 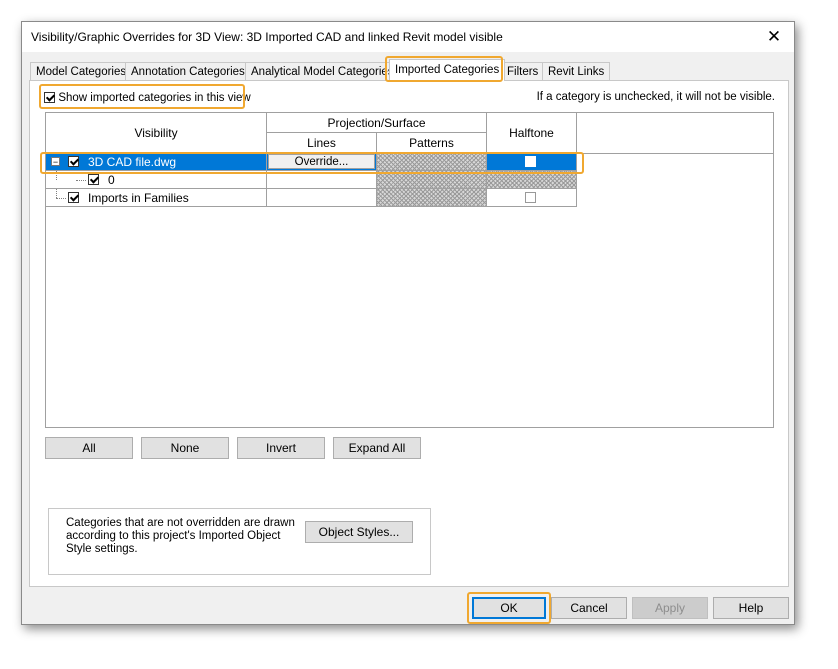 What do you see at coordinates (774, 37) in the screenshot?
I see `close-icon: ✕` at bounding box center [774, 37].